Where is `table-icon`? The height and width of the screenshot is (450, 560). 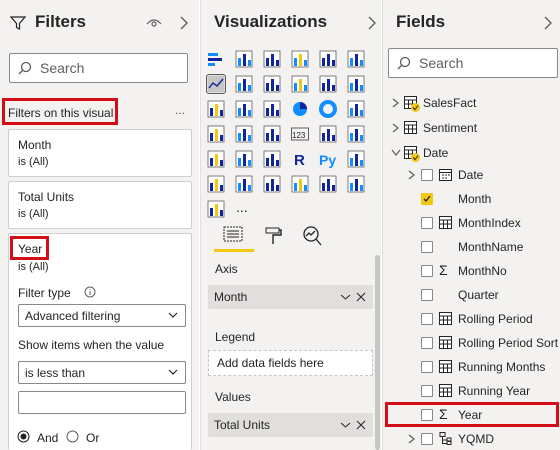 table-icon is located at coordinates (244, 159).